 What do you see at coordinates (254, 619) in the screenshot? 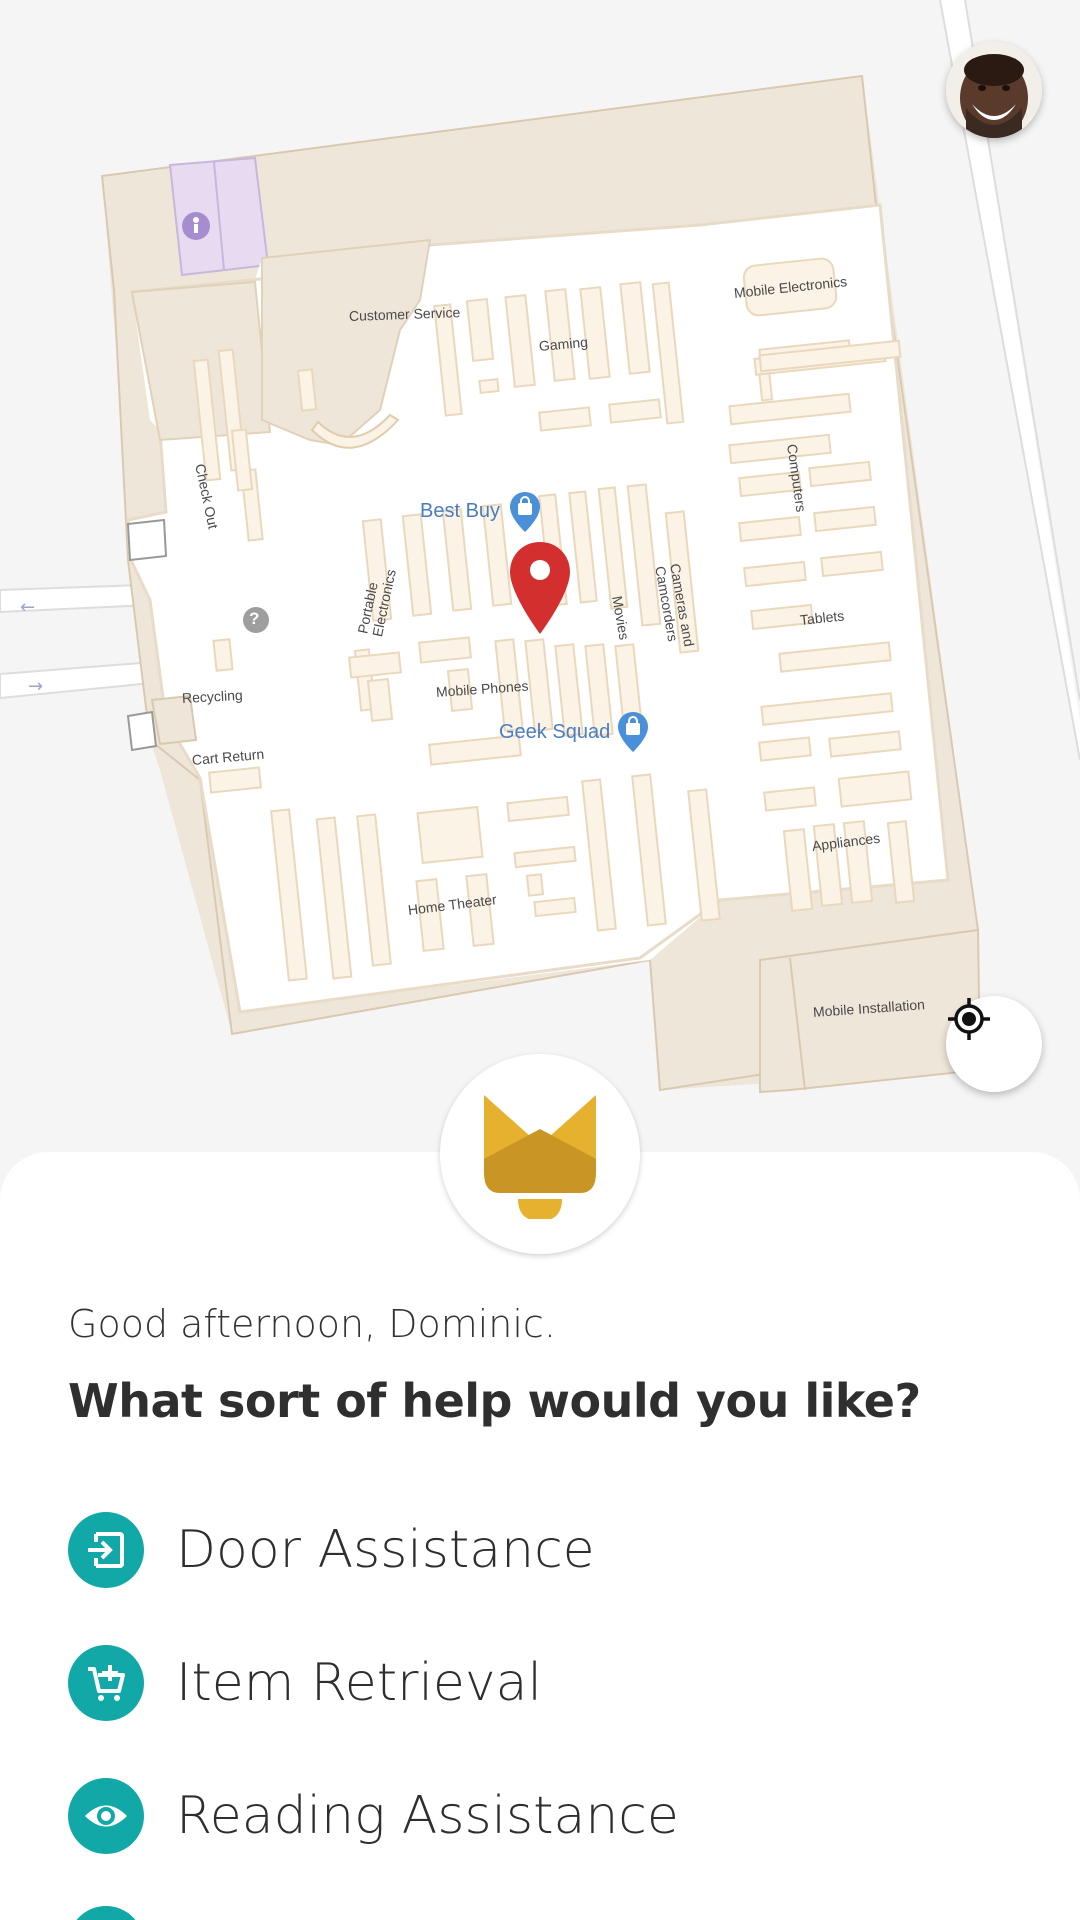
I see `help-marker-icon: ?` at bounding box center [254, 619].